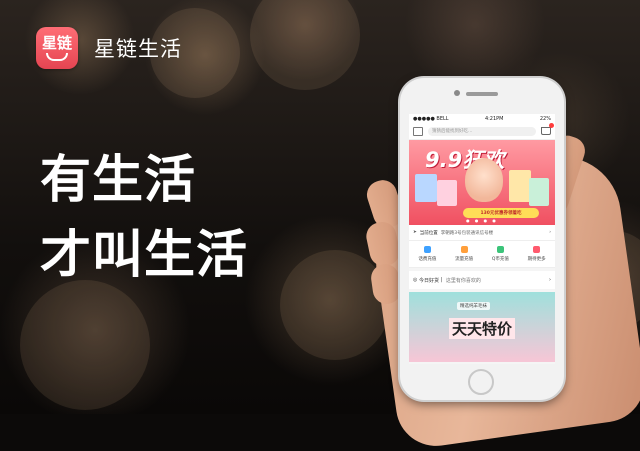  I want to click on promo-banner: 9.9狂欢 130元优惠券领着吃 ● ● ● ●, so click(482, 182).